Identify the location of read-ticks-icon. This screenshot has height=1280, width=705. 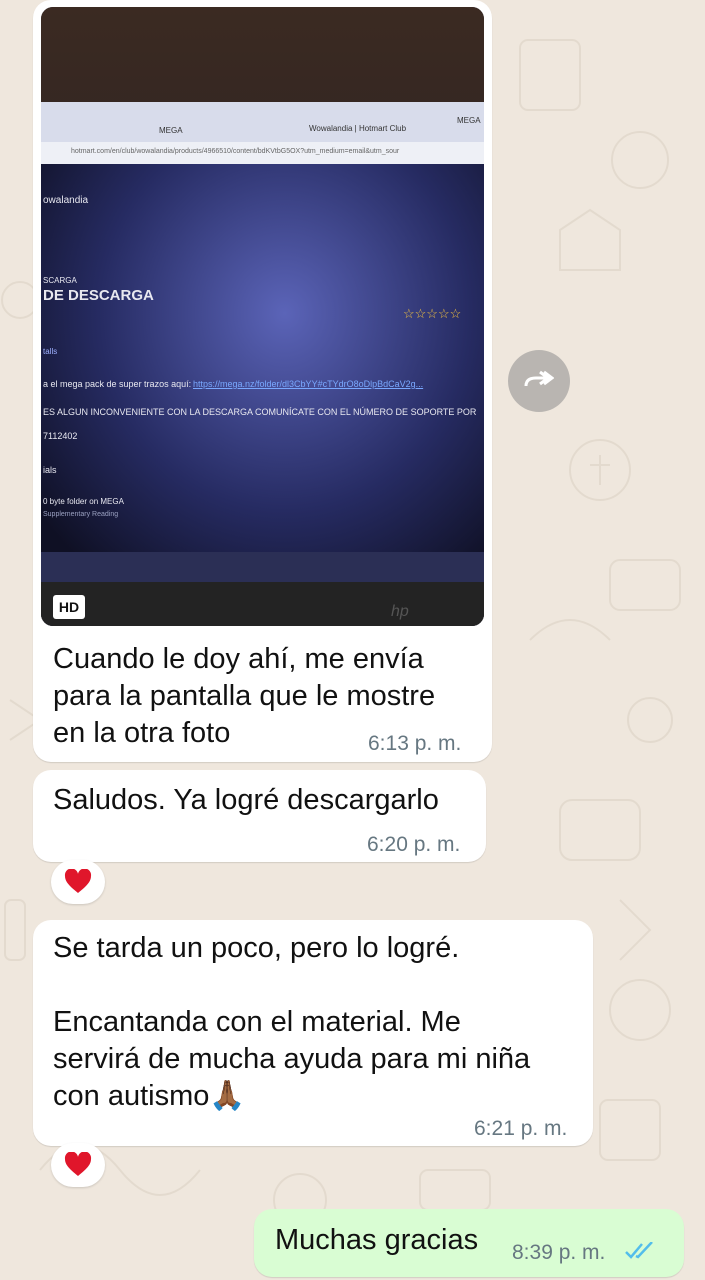
(639, 1250).